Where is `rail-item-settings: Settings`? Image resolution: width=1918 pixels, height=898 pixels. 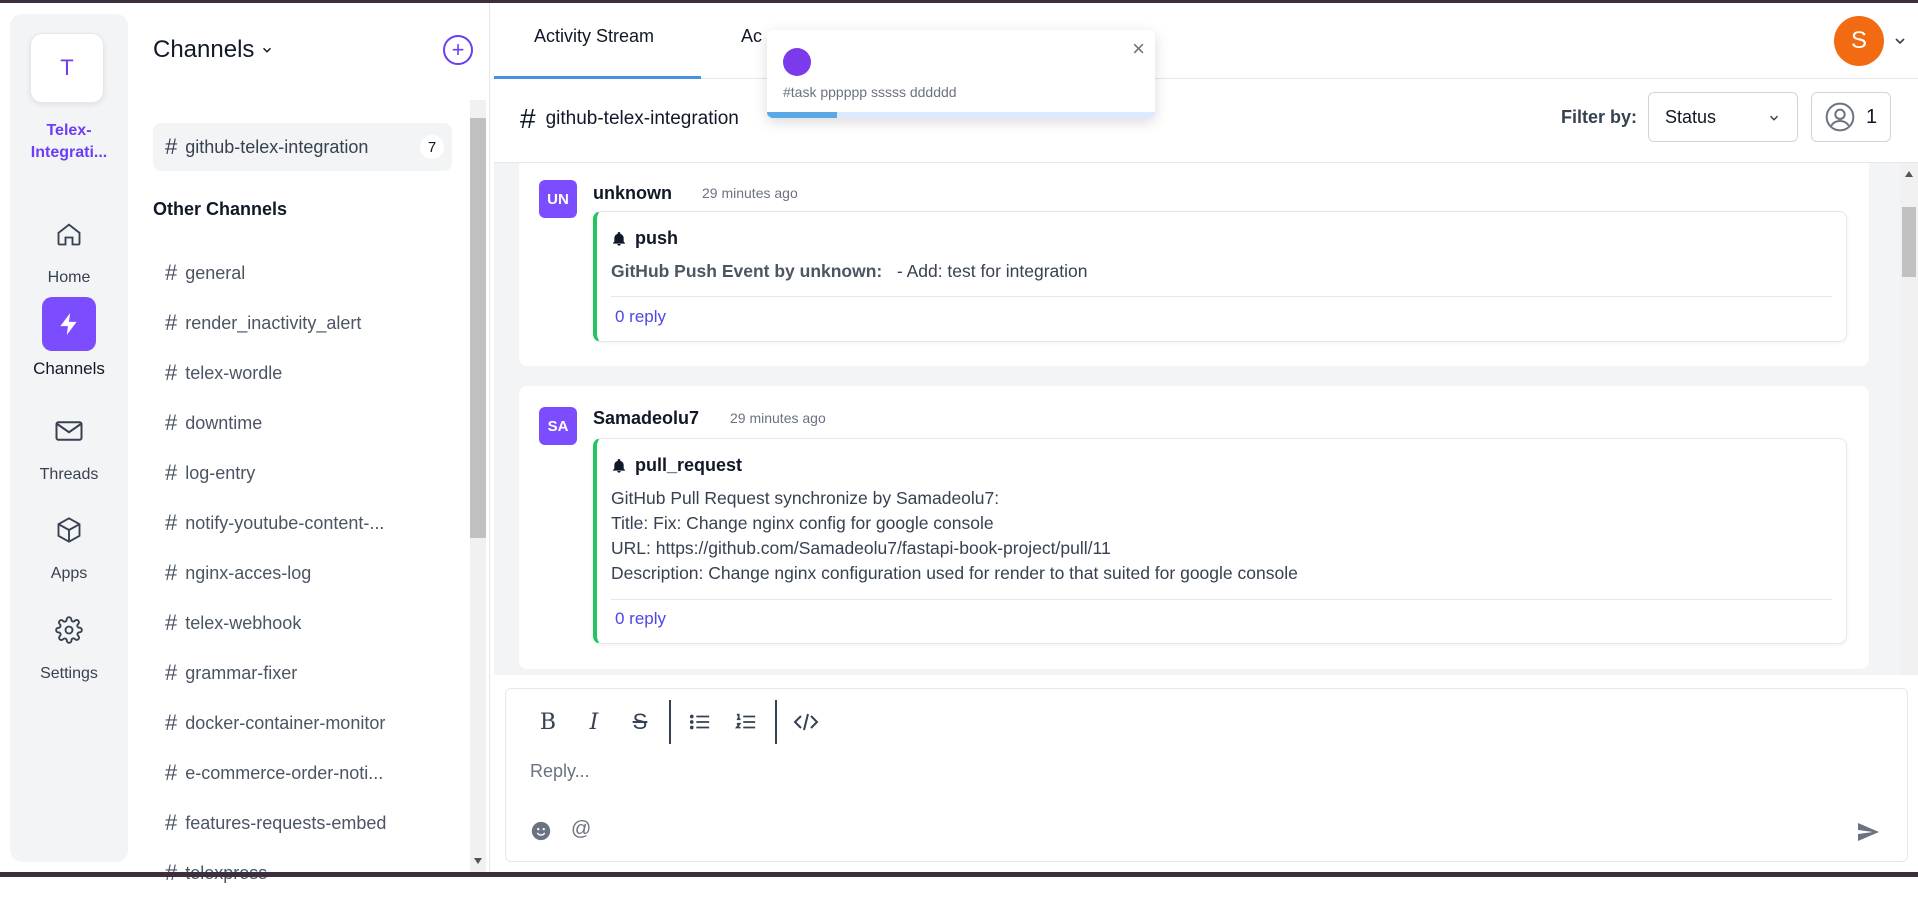
rail-item-settings: Settings is located at coordinates (69, 643).